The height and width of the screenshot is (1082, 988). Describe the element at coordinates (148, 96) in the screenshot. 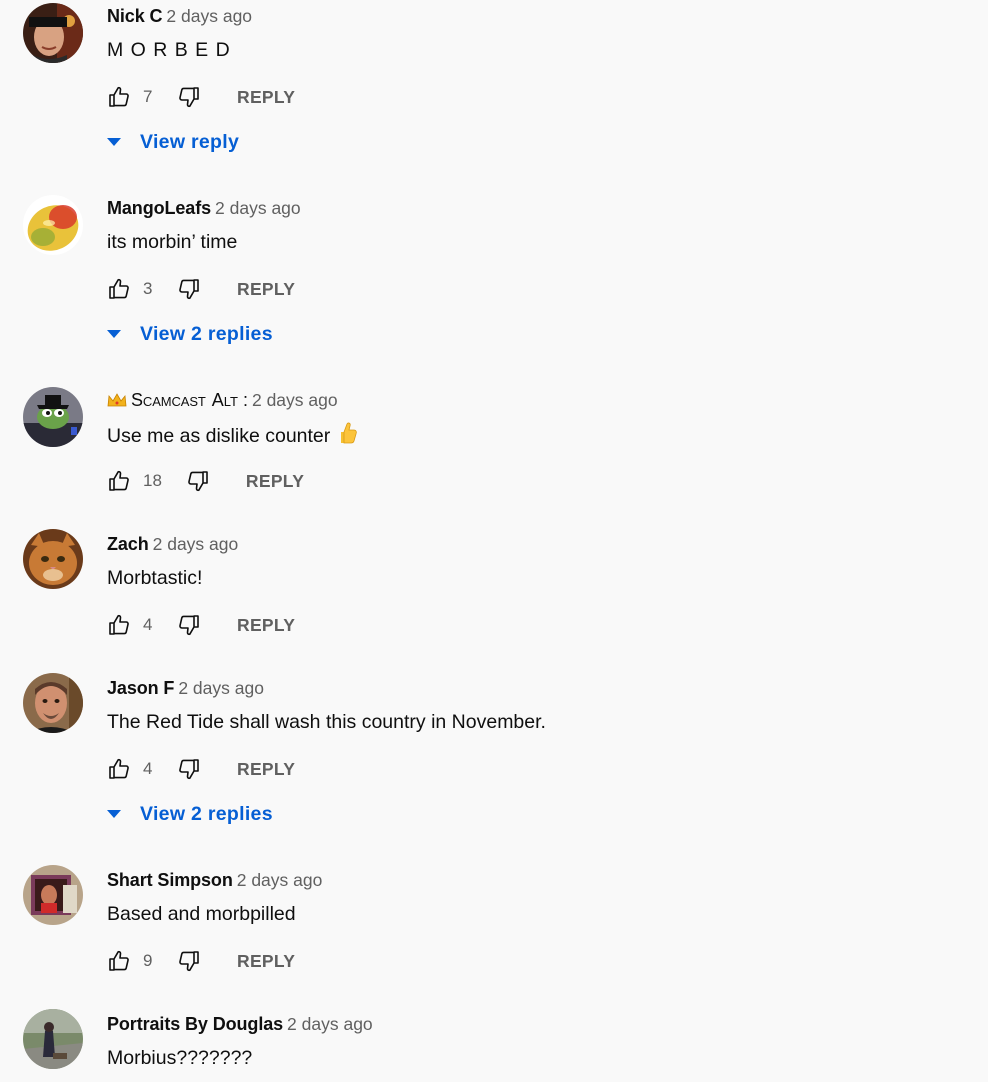

I see `like-count: 7` at that location.